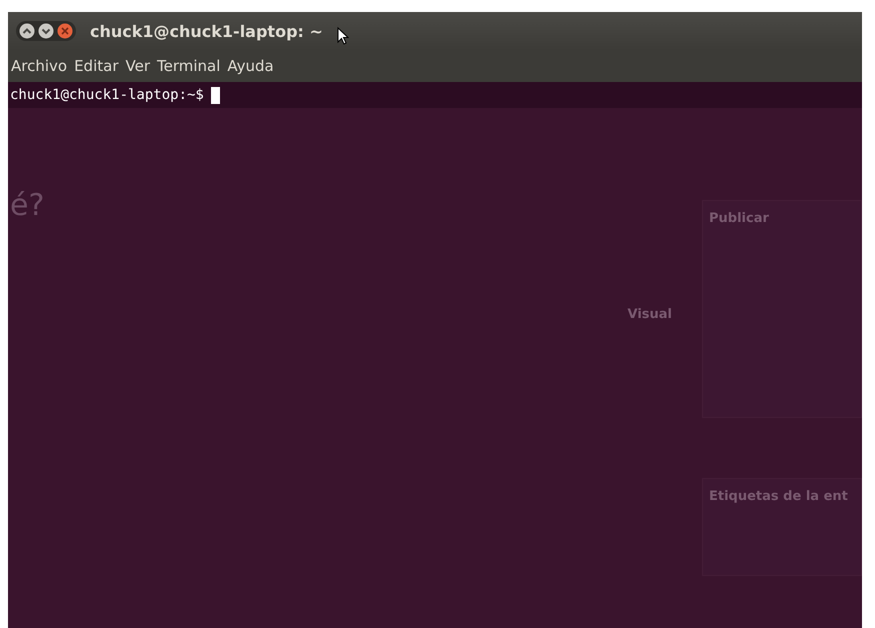 Image resolution: width=875 pixels, height=628 pixels. What do you see at coordinates (188, 66) in the screenshot?
I see `menu-item: Terminal` at bounding box center [188, 66].